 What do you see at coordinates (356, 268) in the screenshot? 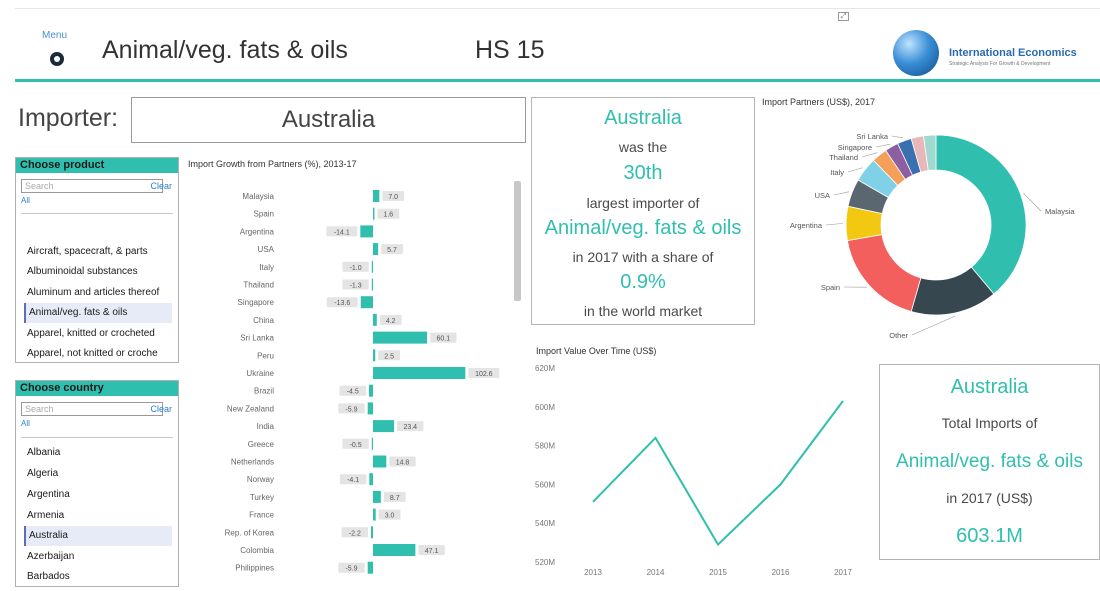
I see `data-label: -1.0` at bounding box center [356, 268].